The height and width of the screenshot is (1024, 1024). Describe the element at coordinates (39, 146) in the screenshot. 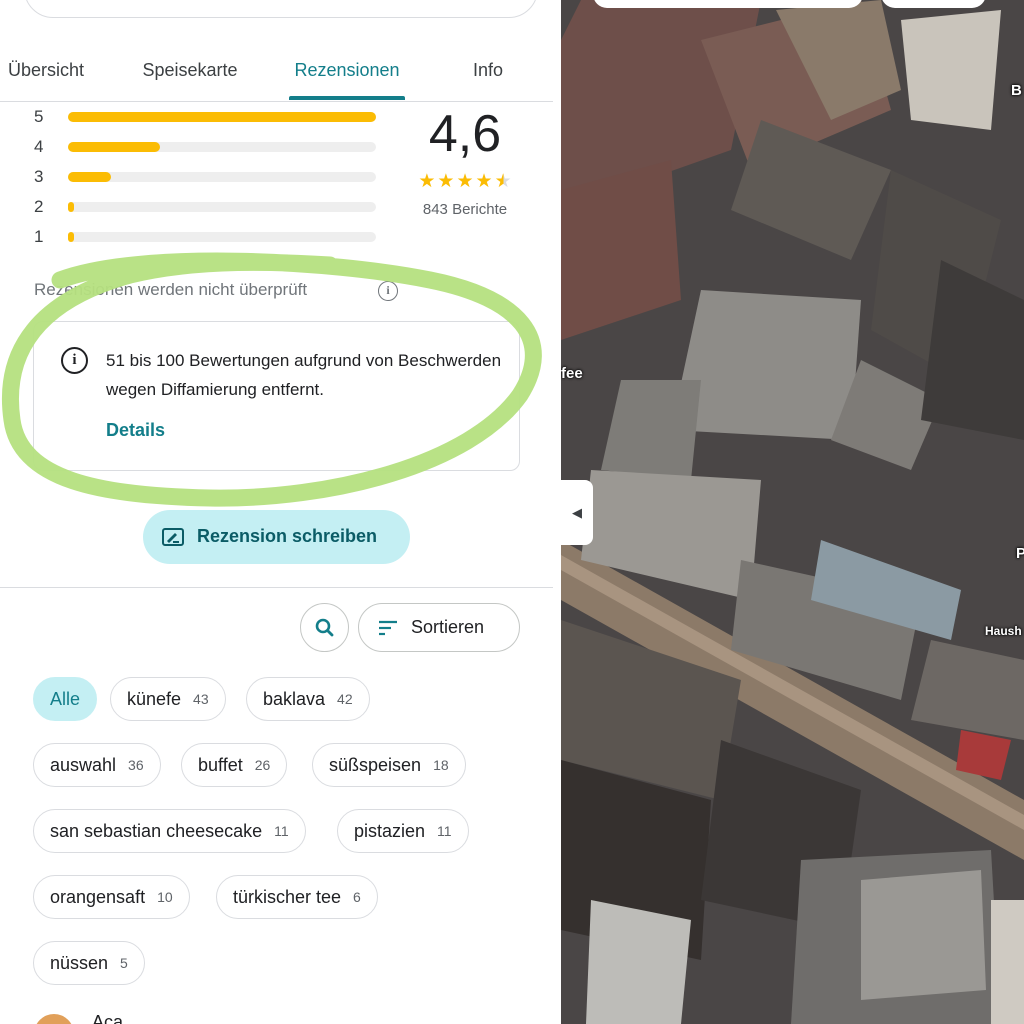

I see `histogram-label: 4` at that location.